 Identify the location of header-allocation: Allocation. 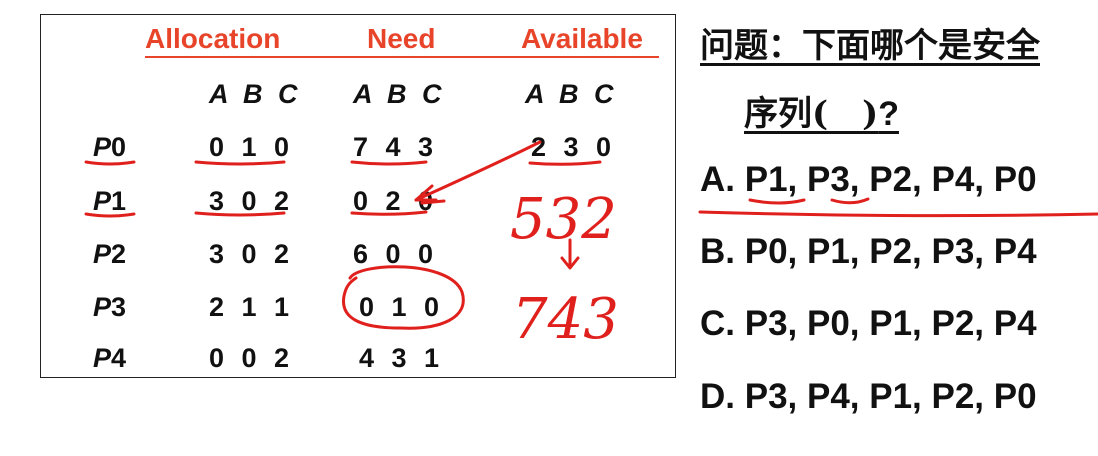
(213, 38).